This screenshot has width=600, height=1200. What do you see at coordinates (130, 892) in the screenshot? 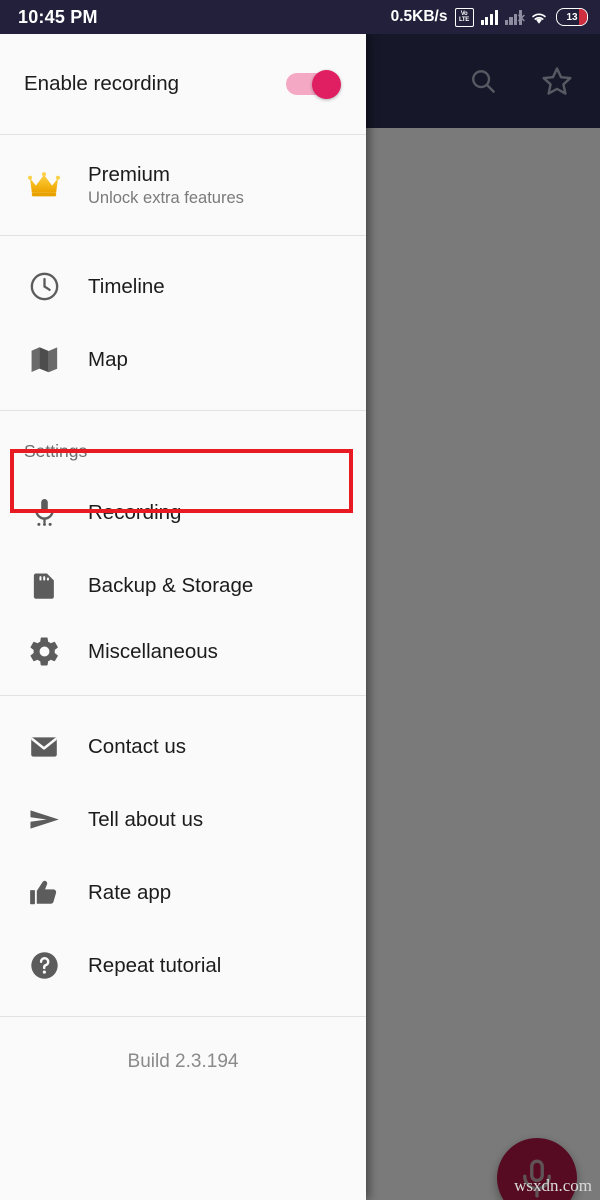
I see `drawer-item-label: Rate app` at bounding box center [130, 892].